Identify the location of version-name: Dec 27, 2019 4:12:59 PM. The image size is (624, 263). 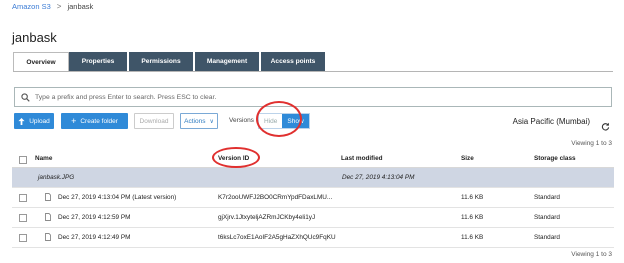
(94, 217).